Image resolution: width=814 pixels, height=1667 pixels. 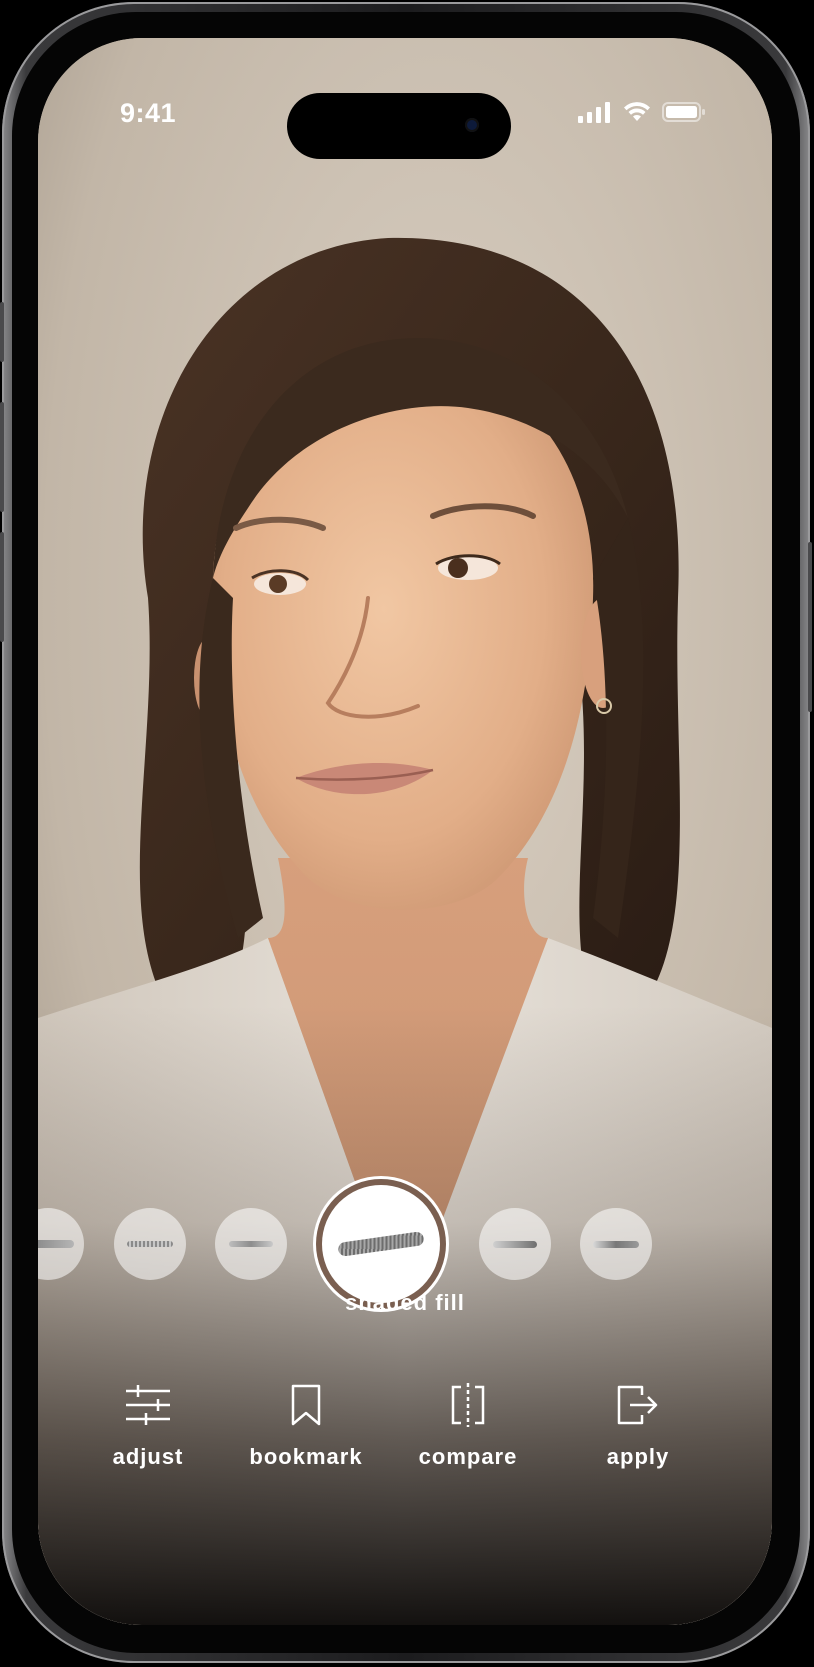 What do you see at coordinates (638, 1456) in the screenshot?
I see `apply-label: apply` at bounding box center [638, 1456].